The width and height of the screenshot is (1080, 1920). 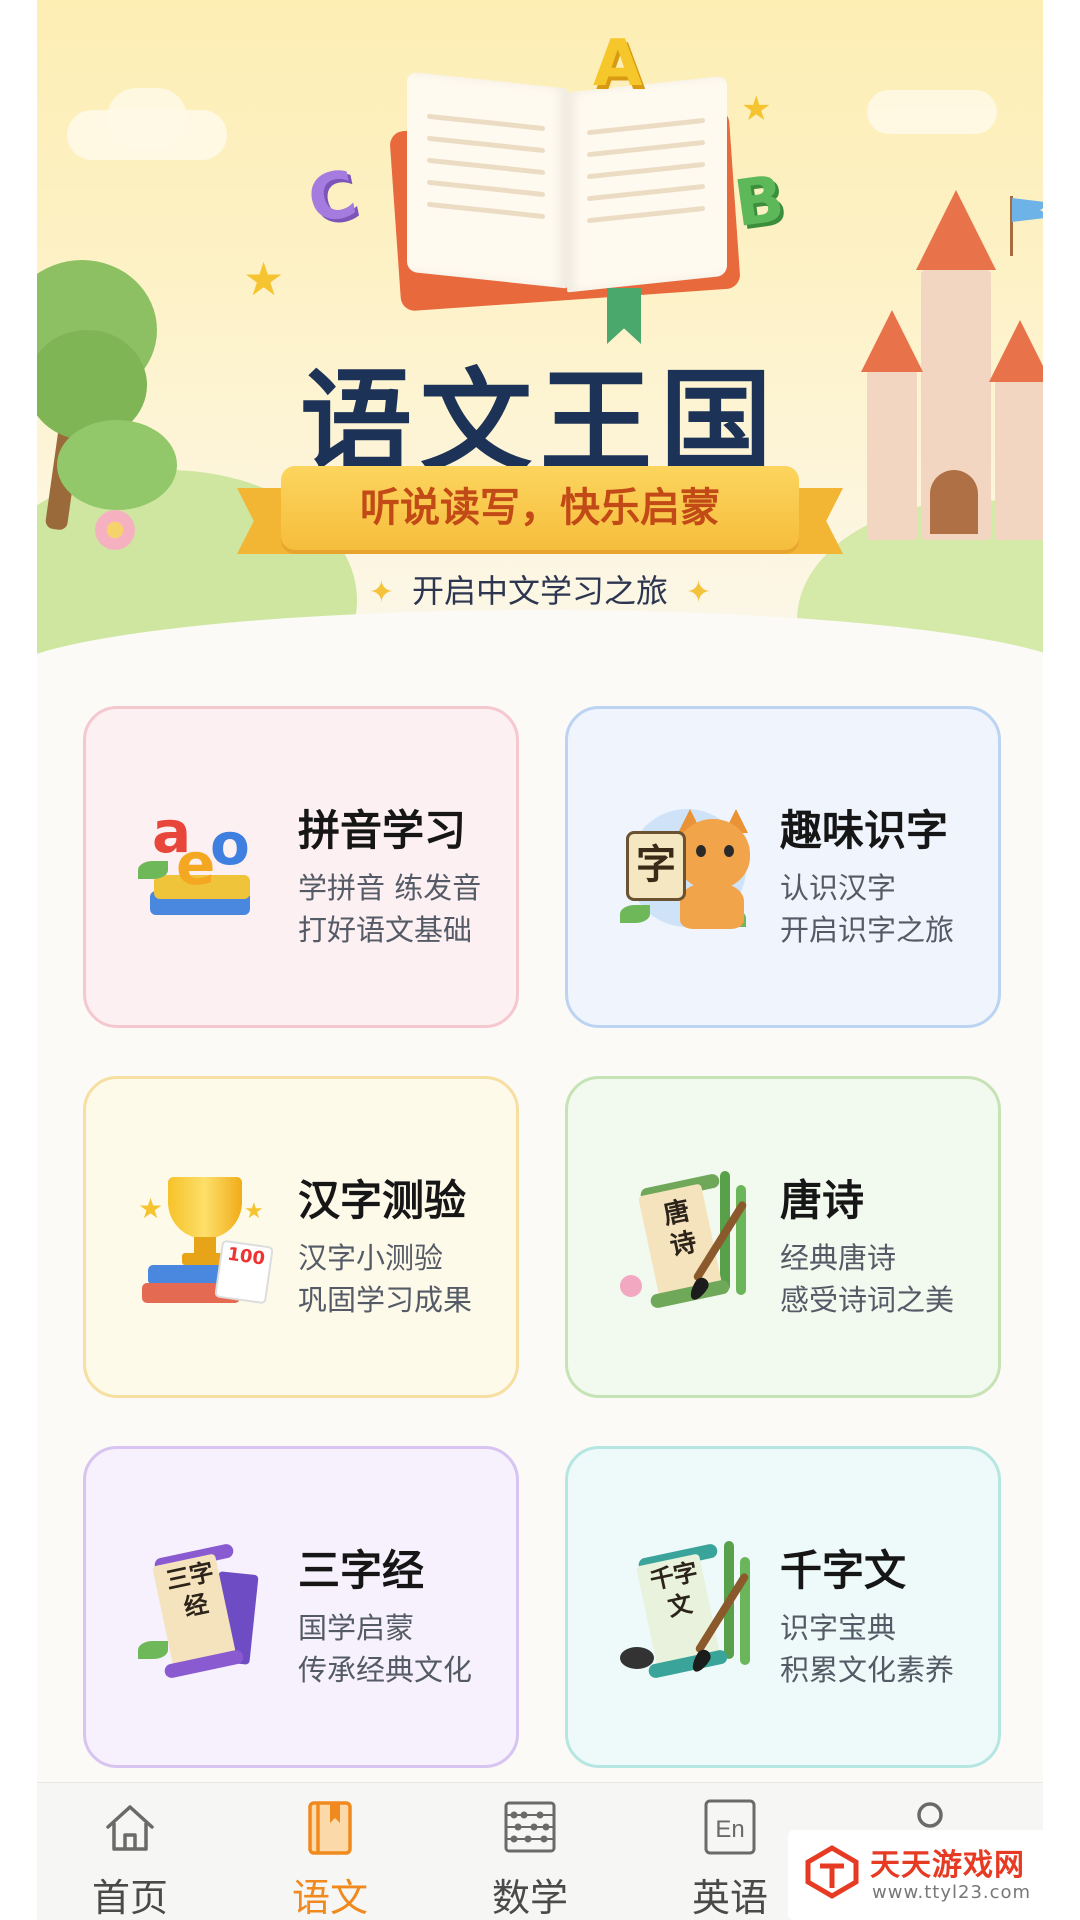 I want to click on svg-text: En, so click(x=729, y=1829).